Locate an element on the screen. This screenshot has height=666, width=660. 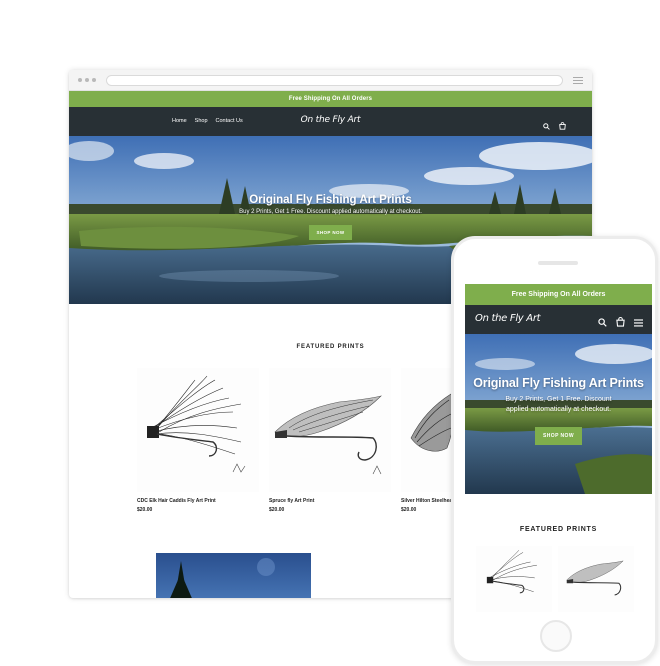
product-title: Spruce fly Art Print is located at coordinates (330, 501).